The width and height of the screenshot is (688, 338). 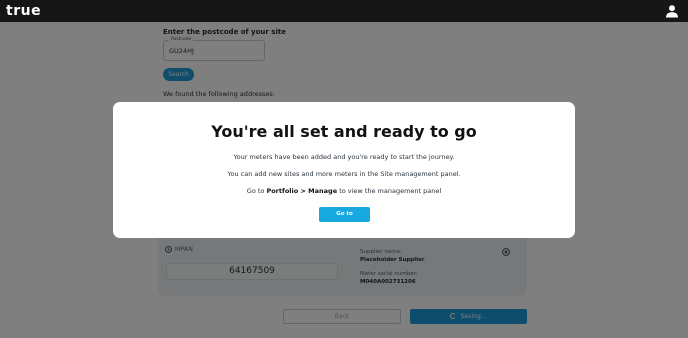 What do you see at coordinates (344, 11) in the screenshot?
I see `top-bar: true` at bounding box center [344, 11].